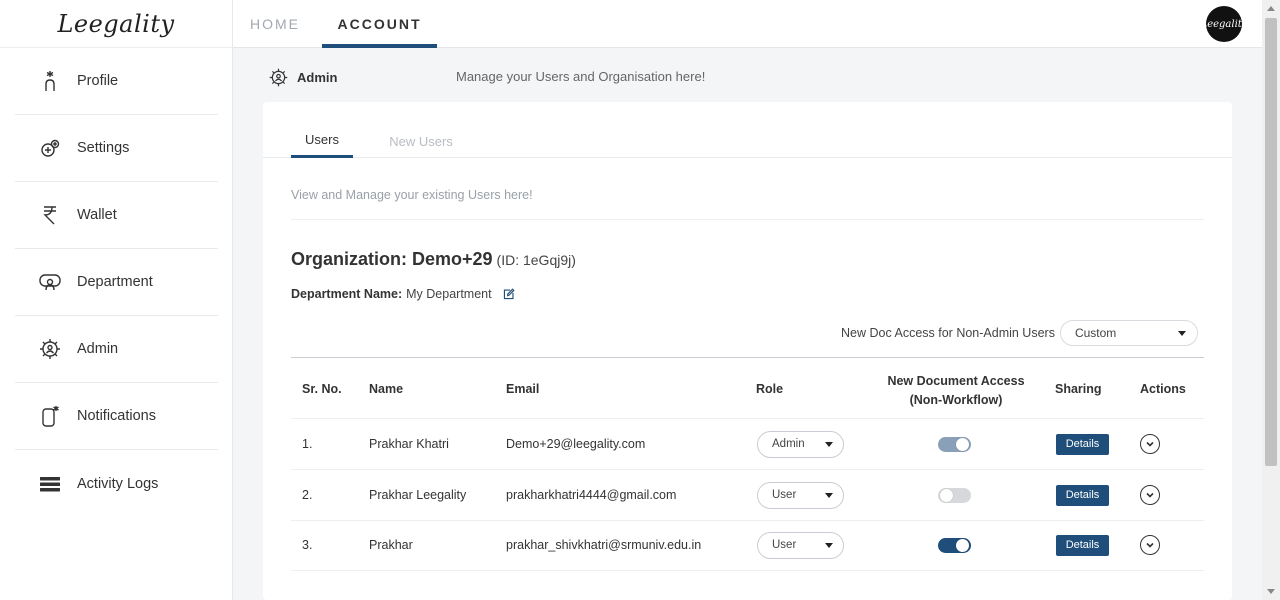 This screenshot has height=600, width=1280. Describe the element at coordinates (50, 215) in the screenshot. I see `wallet-icon` at that location.